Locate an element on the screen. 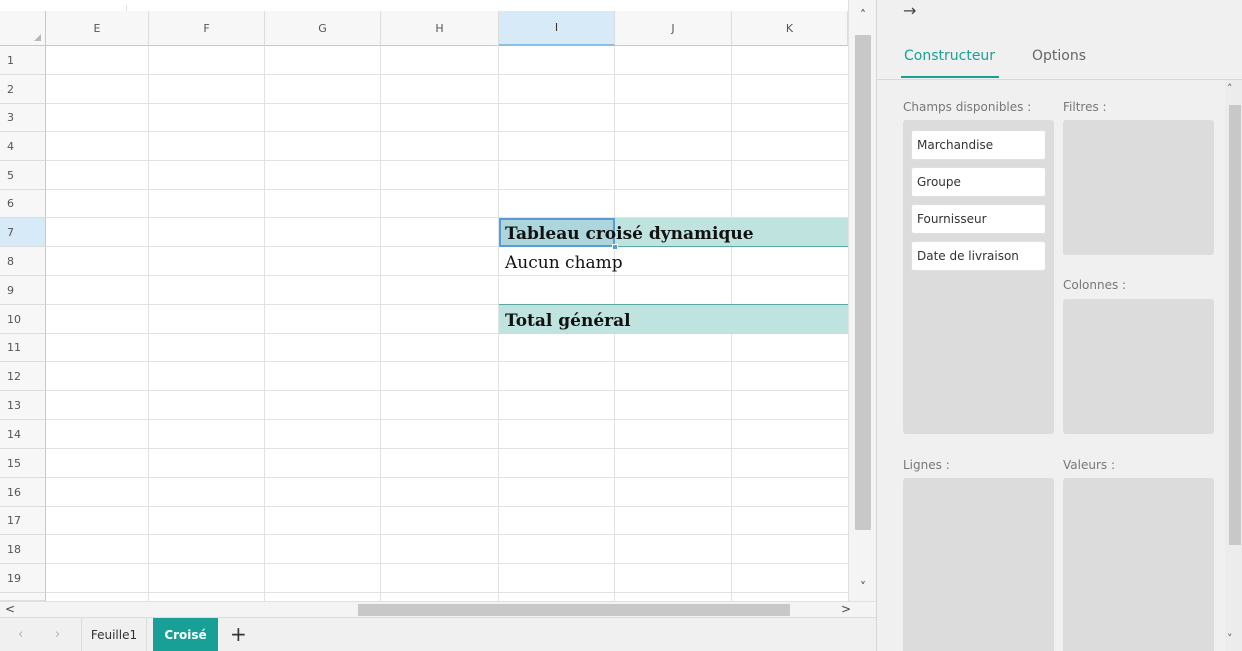  column-header-i: I is located at coordinates (557, 28).